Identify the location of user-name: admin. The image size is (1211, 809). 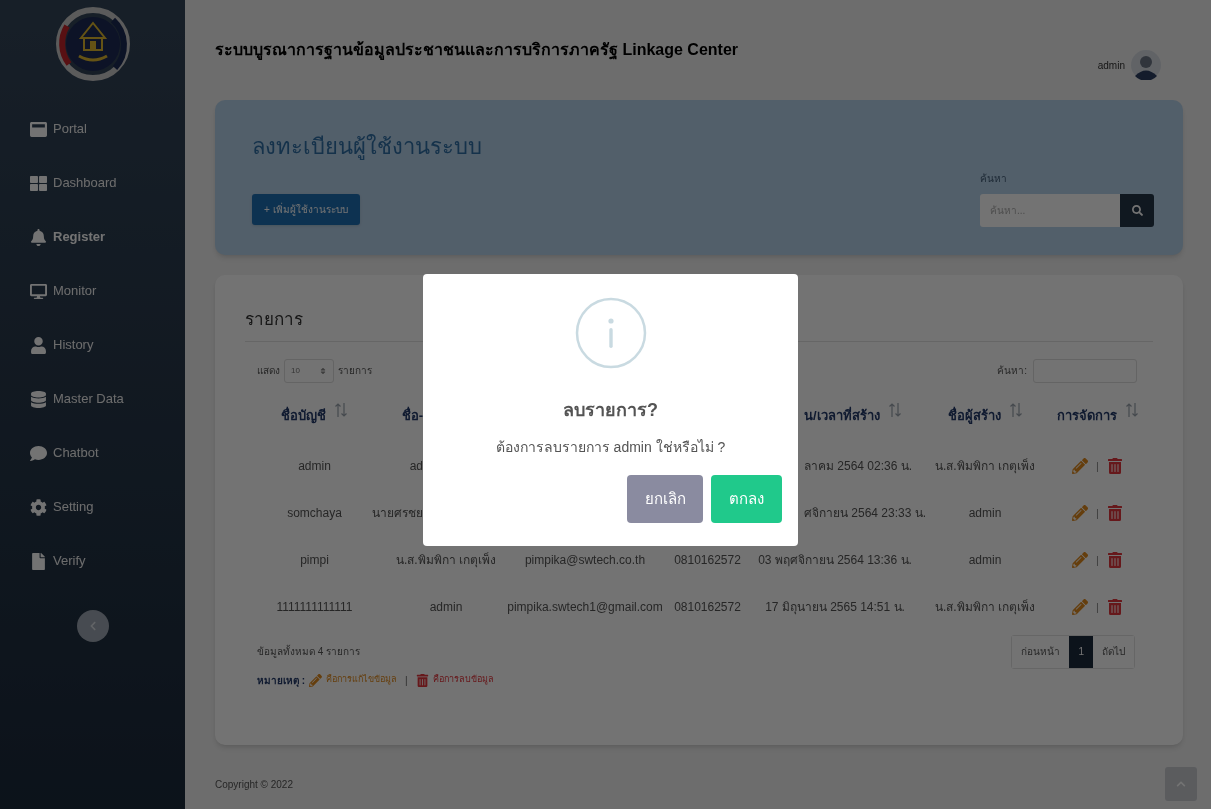
(1111, 65).